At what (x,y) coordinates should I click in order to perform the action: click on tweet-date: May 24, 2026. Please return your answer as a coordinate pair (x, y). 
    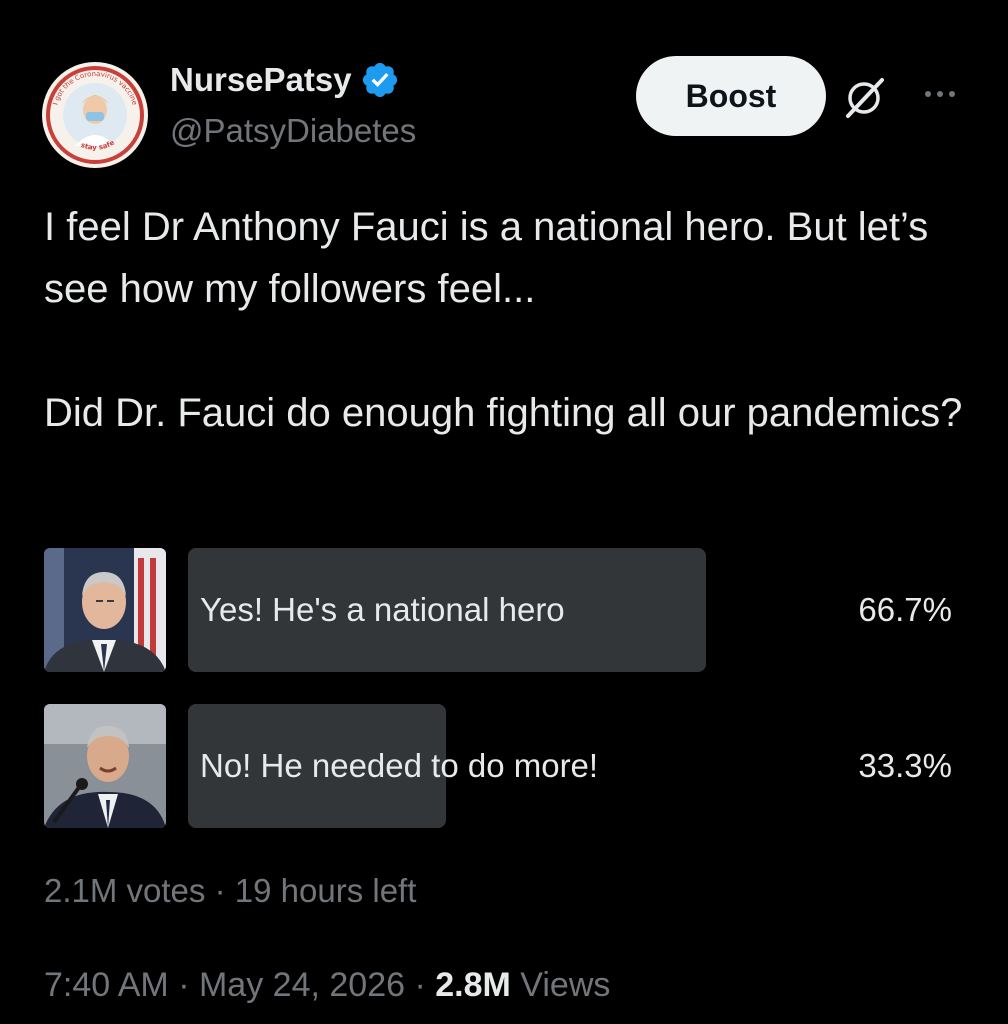
    Looking at the image, I should click on (302, 985).